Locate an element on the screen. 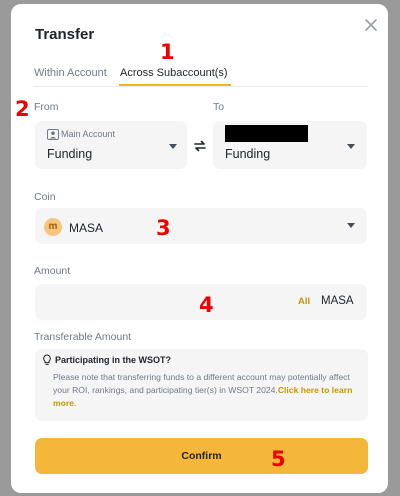 Image resolution: width=400 pixels, height=496 pixels. masa-coin-icon: m is located at coordinates (53, 227).